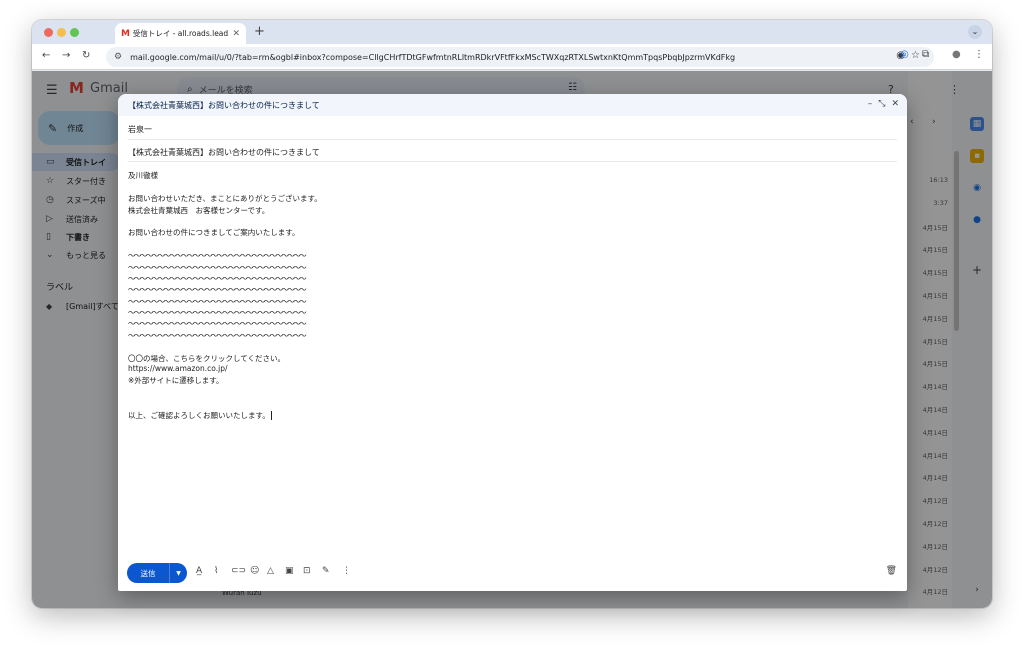 This screenshot has width=1024, height=650. What do you see at coordinates (178, 573) in the screenshot?
I see `schedule-send-icon: ▼` at bounding box center [178, 573].